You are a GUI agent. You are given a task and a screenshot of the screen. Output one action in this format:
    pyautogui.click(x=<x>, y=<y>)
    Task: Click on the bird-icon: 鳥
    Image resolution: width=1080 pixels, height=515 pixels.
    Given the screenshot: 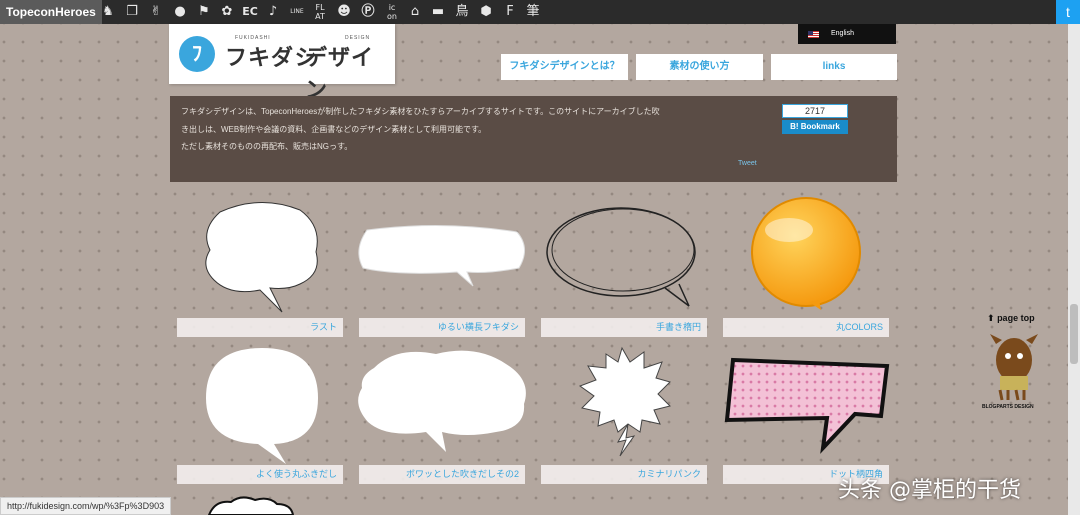 What is the action you would take?
    pyautogui.click(x=462, y=12)
    